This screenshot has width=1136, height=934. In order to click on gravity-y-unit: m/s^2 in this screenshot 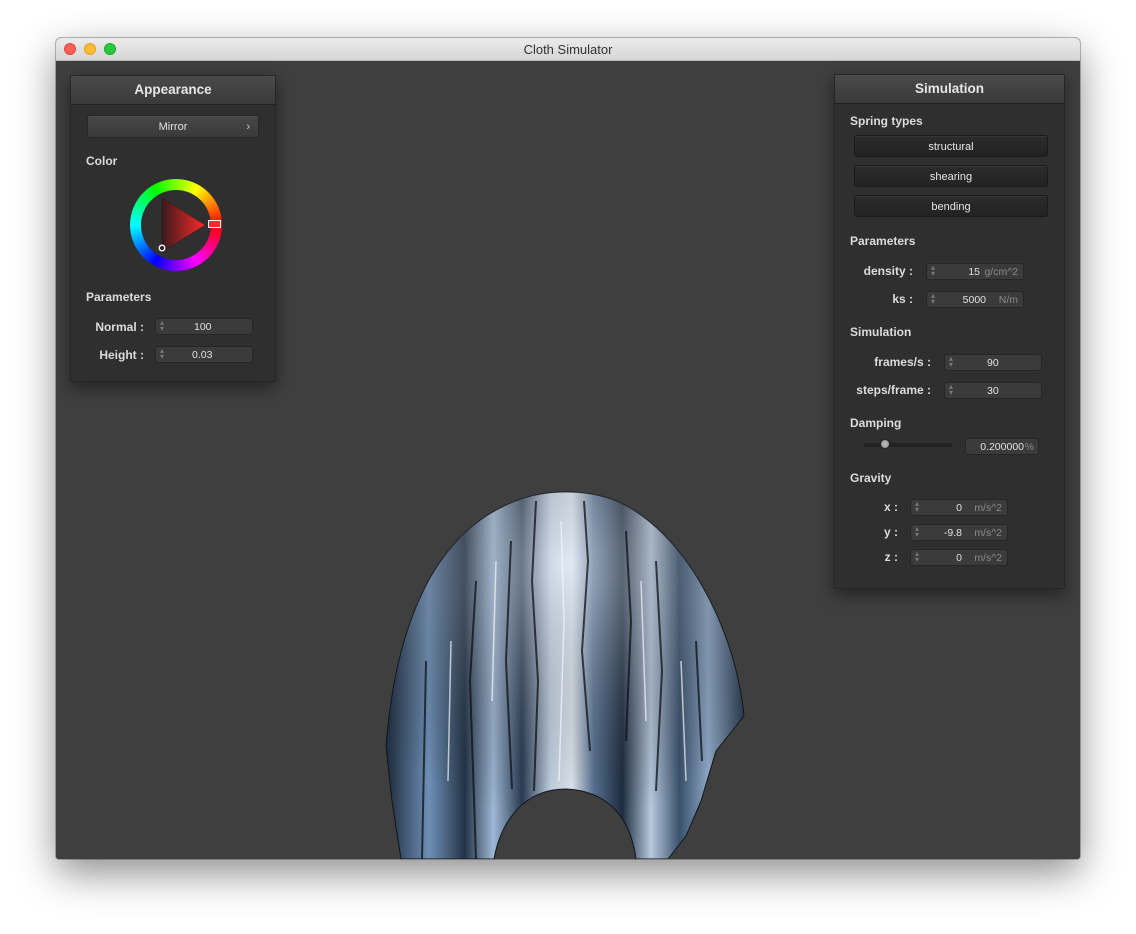, I will do `click(988, 533)`.